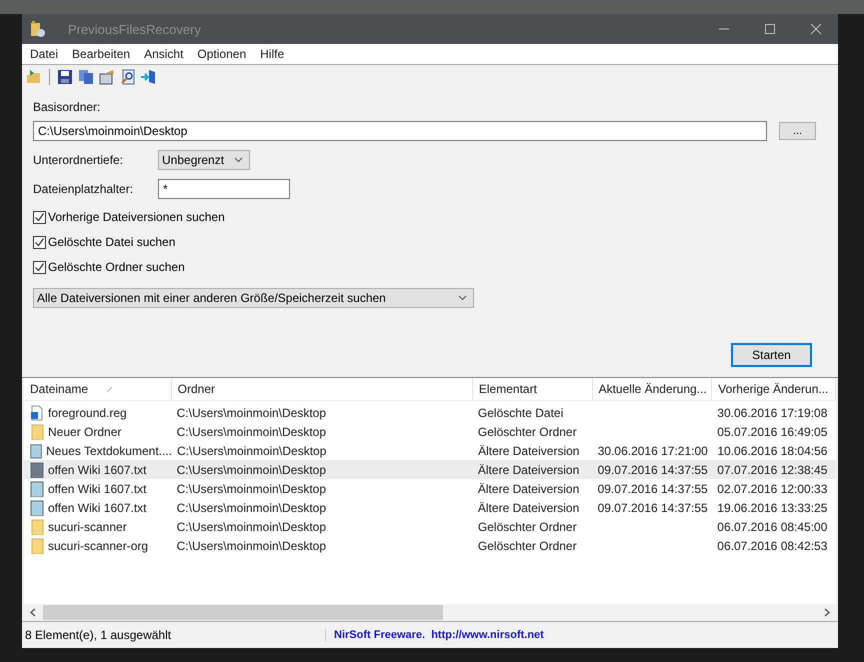  What do you see at coordinates (78, 160) in the screenshot?
I see `field-label: Unterordnertiefe:` at bounding box center [78, 160].